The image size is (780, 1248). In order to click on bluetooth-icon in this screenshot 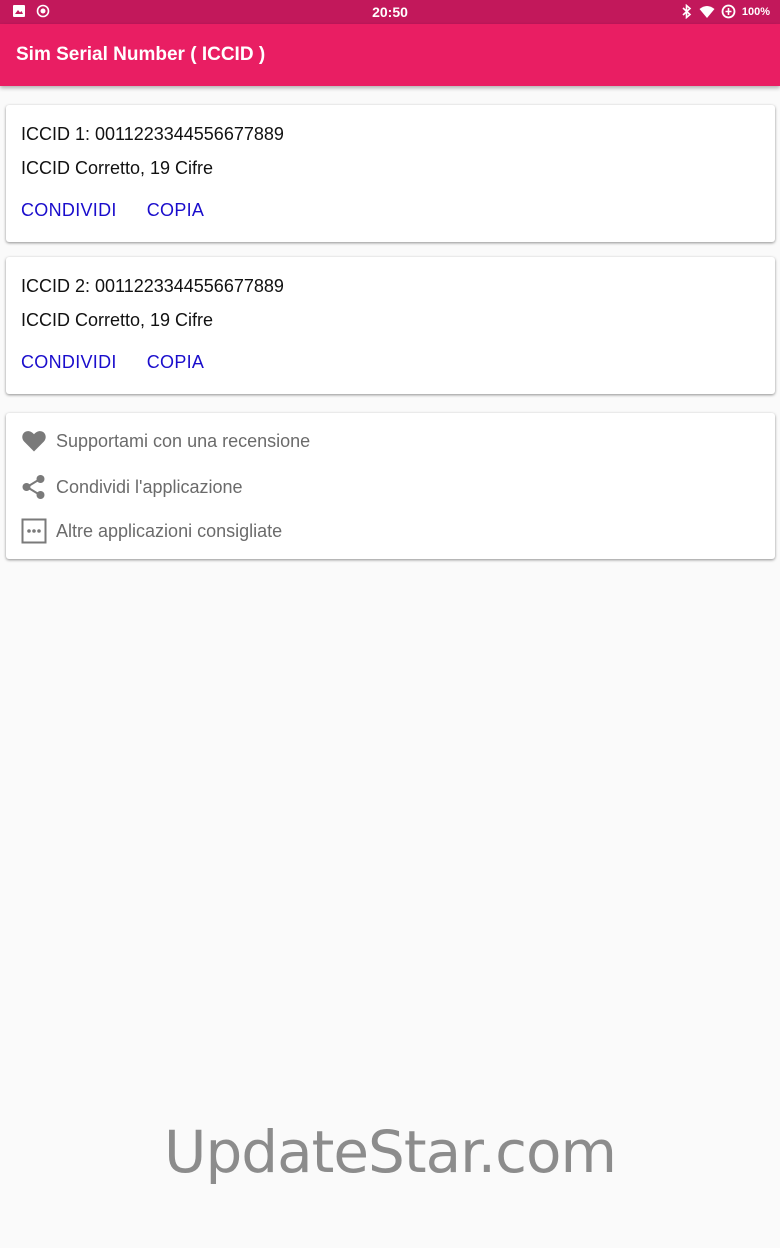, I will do `click(687, 11)`.